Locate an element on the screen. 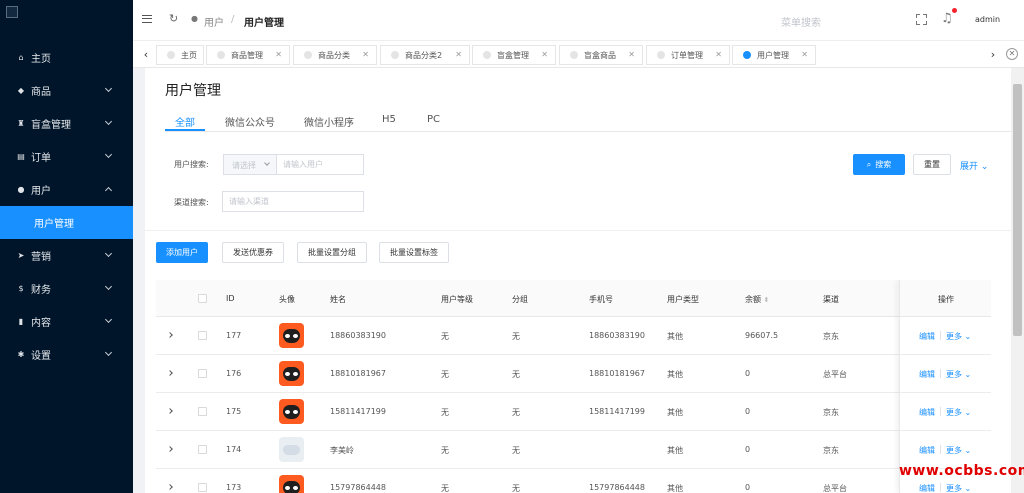 This screenshot has height=493, width=1024. tab-home: 主页 is located at coordinates (180, 55).